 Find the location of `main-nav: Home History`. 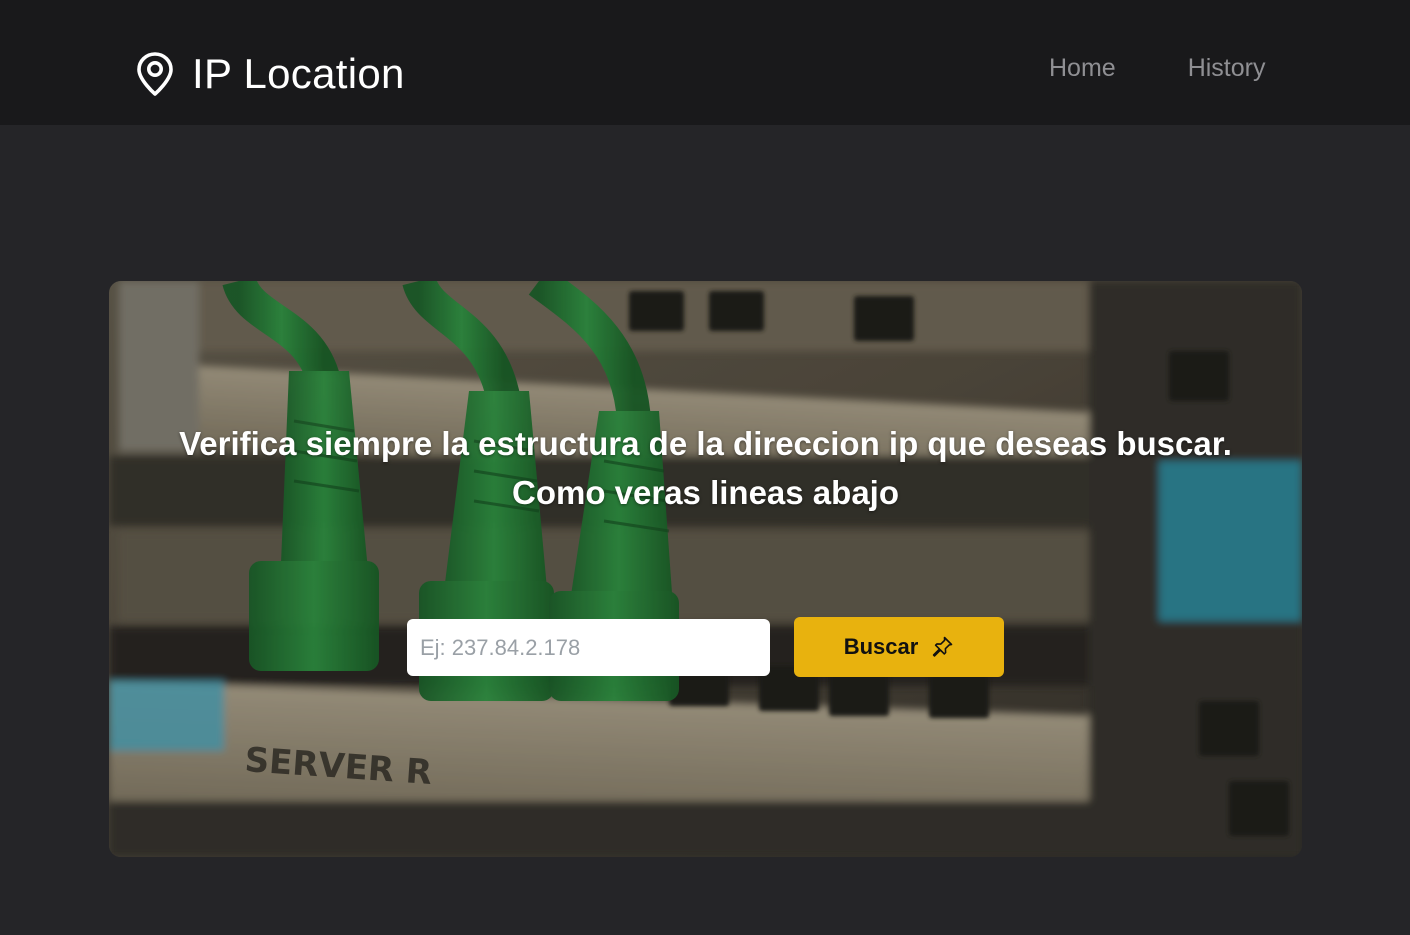

main-nav: Home History is located at coordinates (1157, 68).